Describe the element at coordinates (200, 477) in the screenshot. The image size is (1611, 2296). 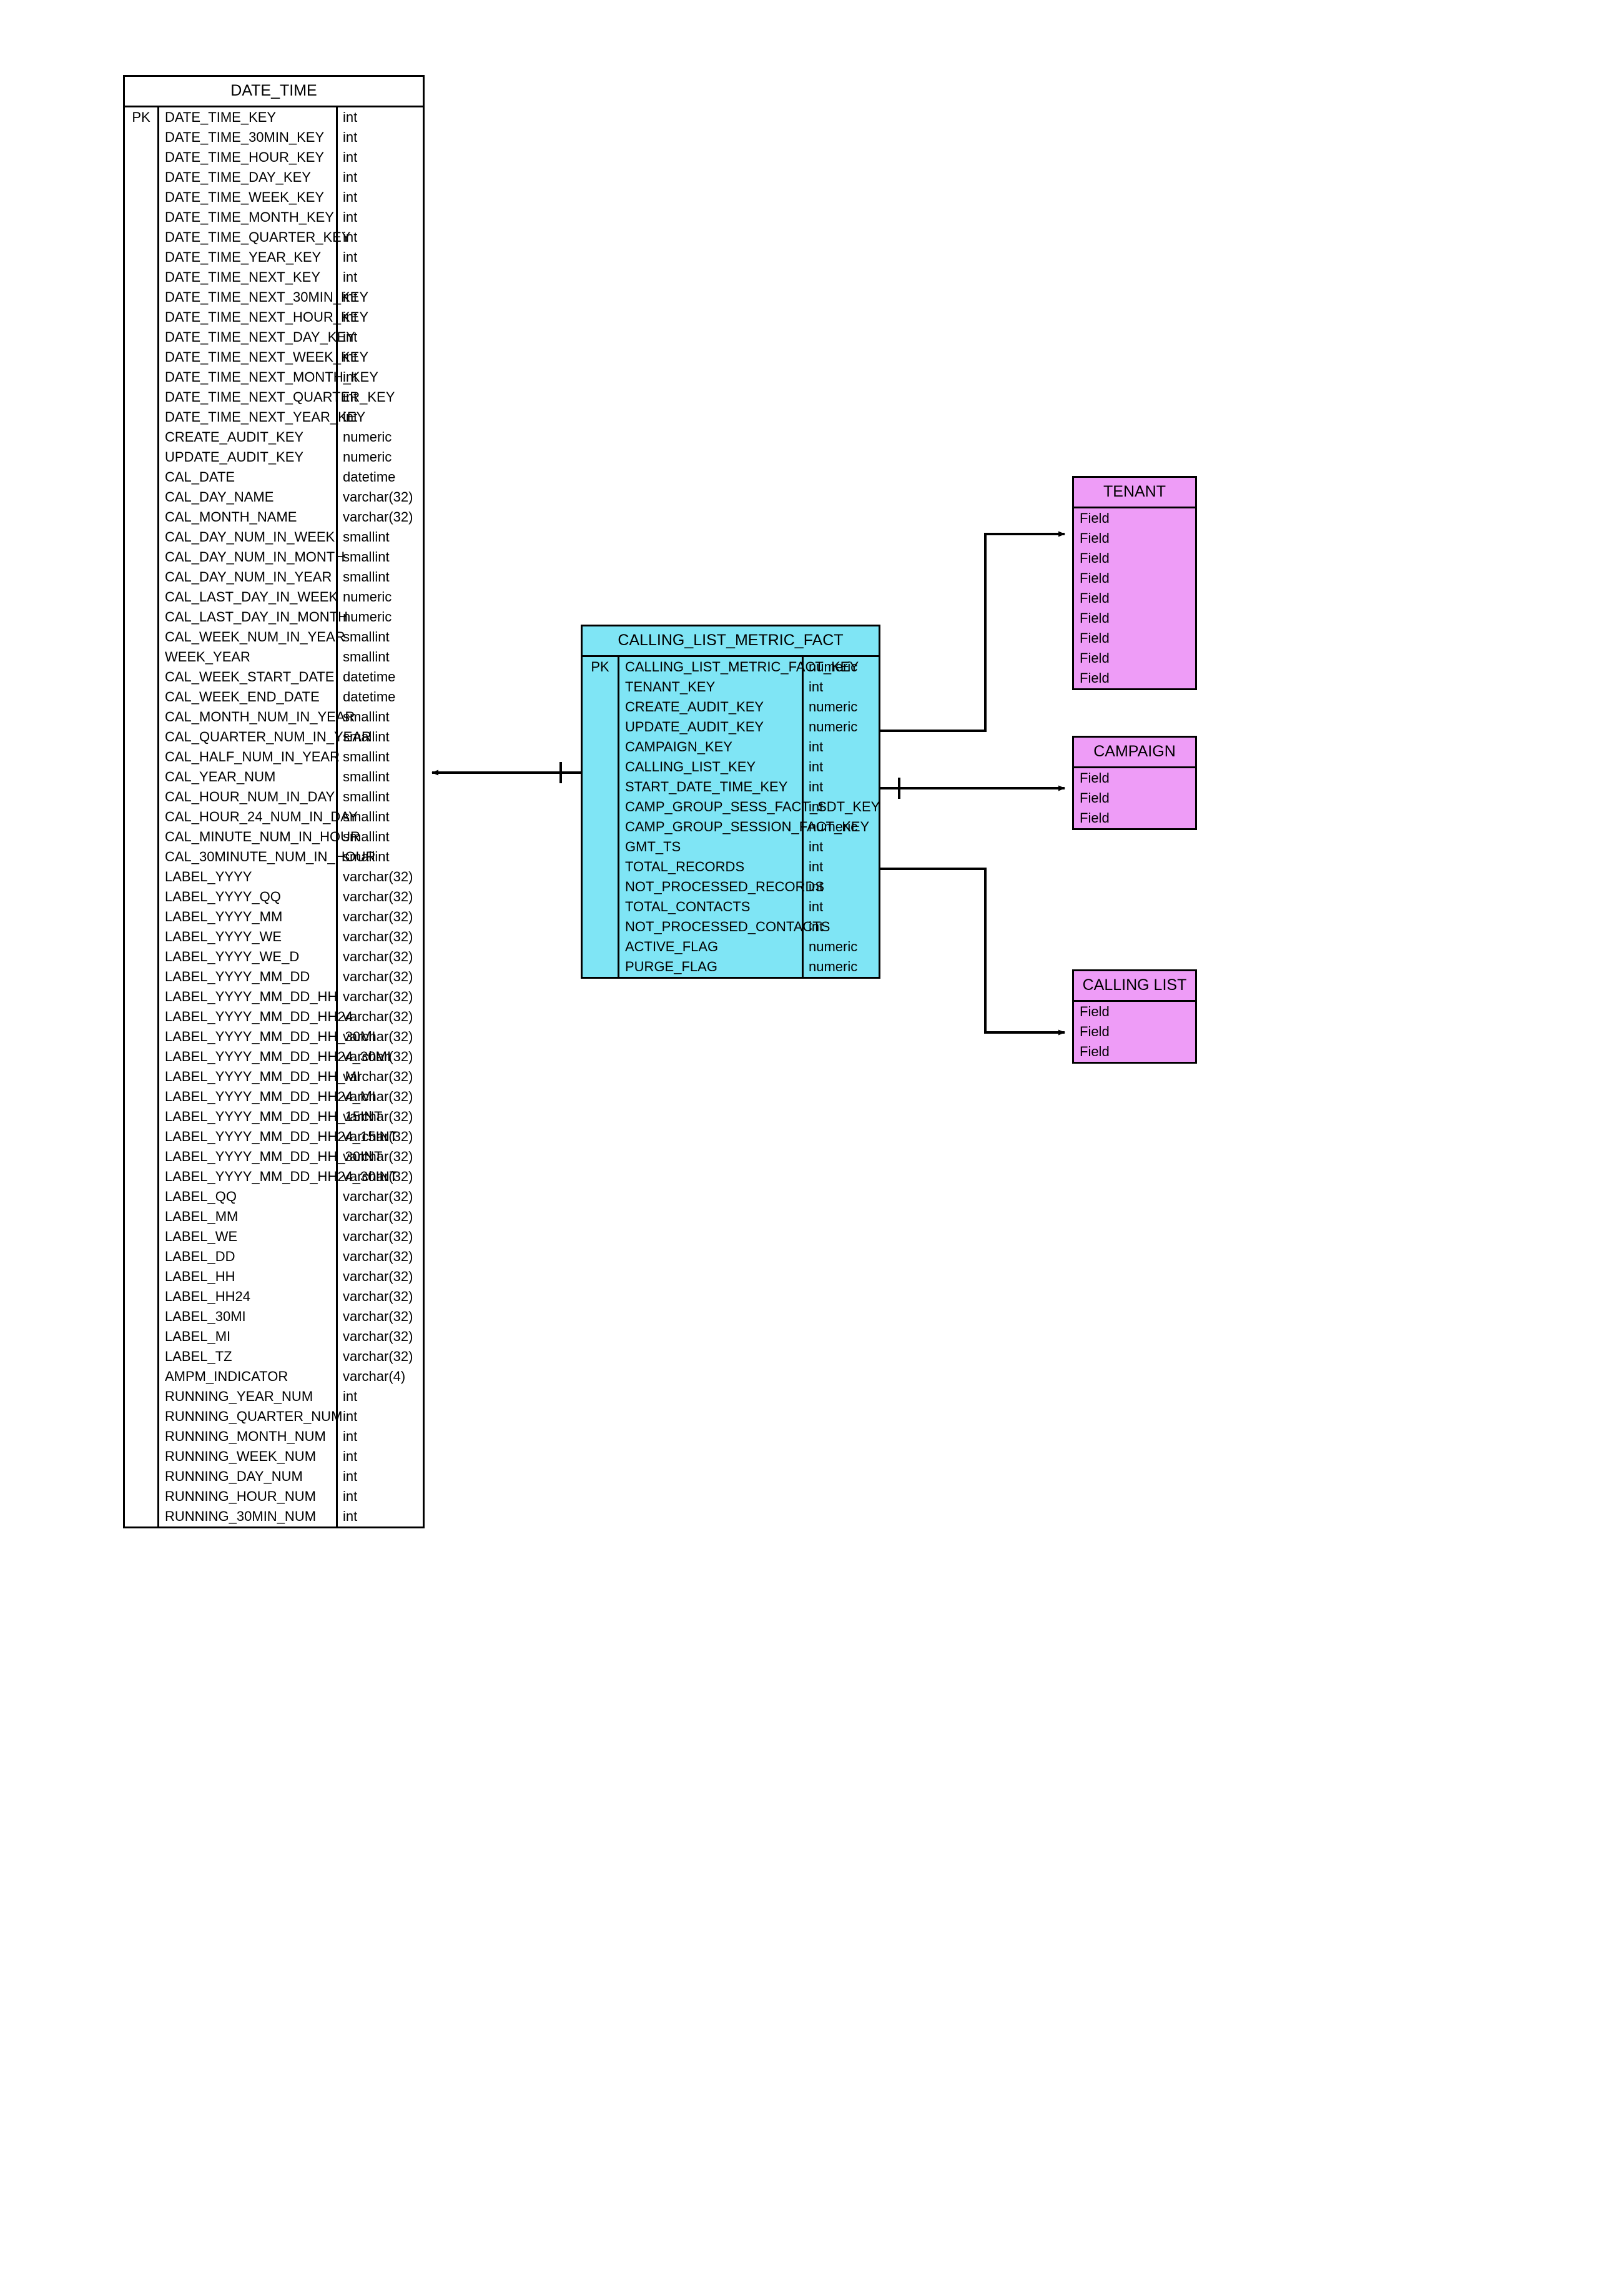
I see `column-name: CAL_DATE` at that location.